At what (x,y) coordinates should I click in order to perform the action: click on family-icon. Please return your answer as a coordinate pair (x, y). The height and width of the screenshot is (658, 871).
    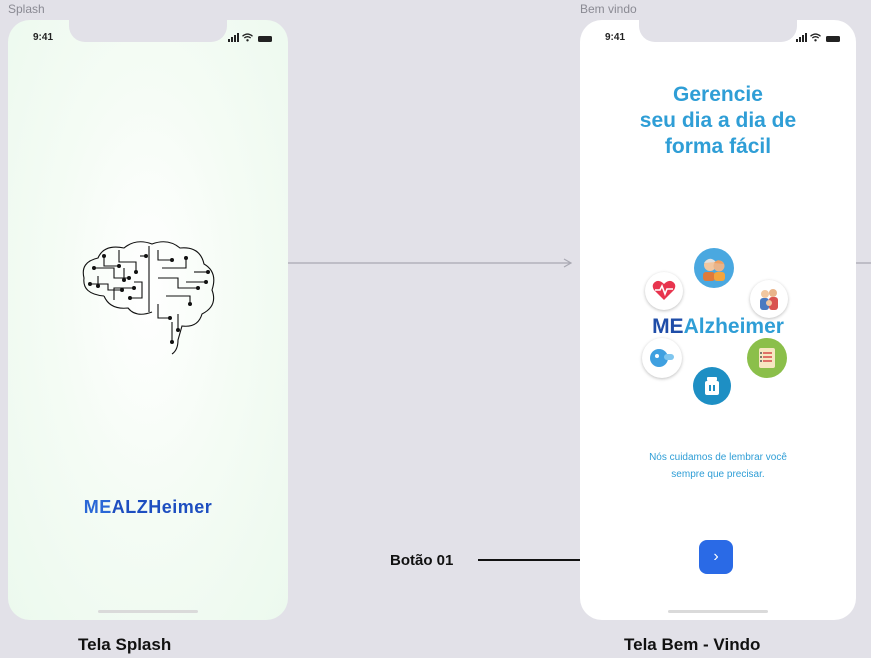
    Looking at the image, I should click on (769, 299).